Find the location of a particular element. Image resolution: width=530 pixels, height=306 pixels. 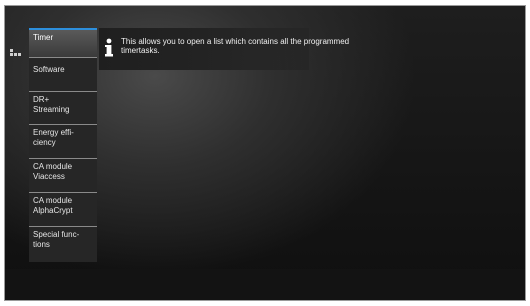

menu-item-label: Timer is located at coordinates (43, 37).